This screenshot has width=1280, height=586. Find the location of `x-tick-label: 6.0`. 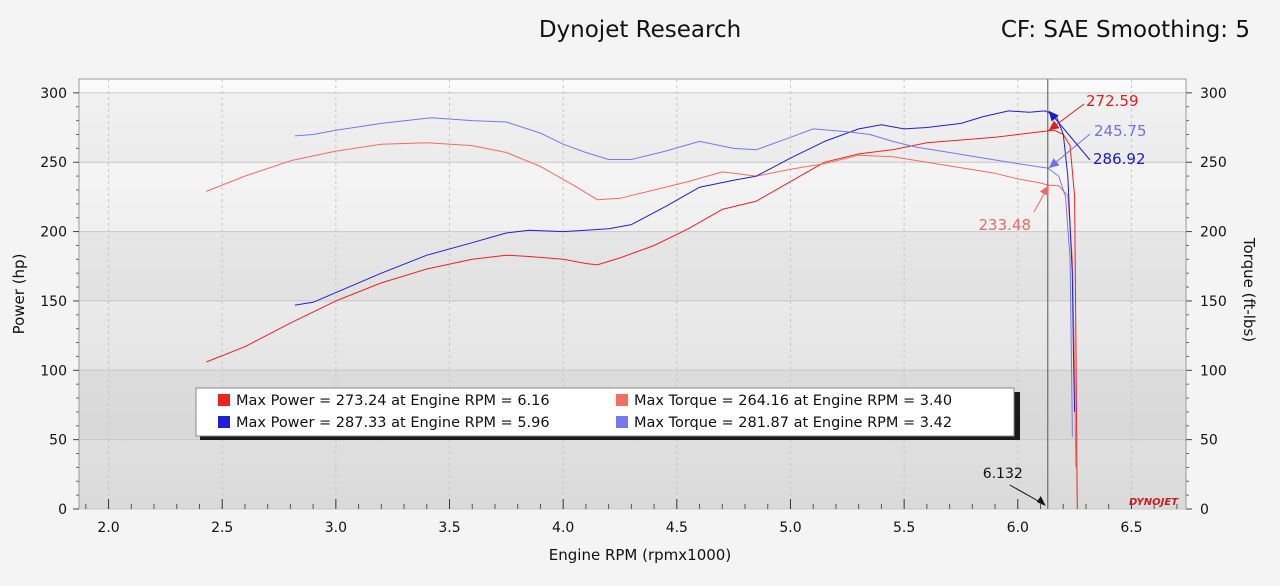

x-tick-label: 6.0 is located at coordinates (1018, 528).